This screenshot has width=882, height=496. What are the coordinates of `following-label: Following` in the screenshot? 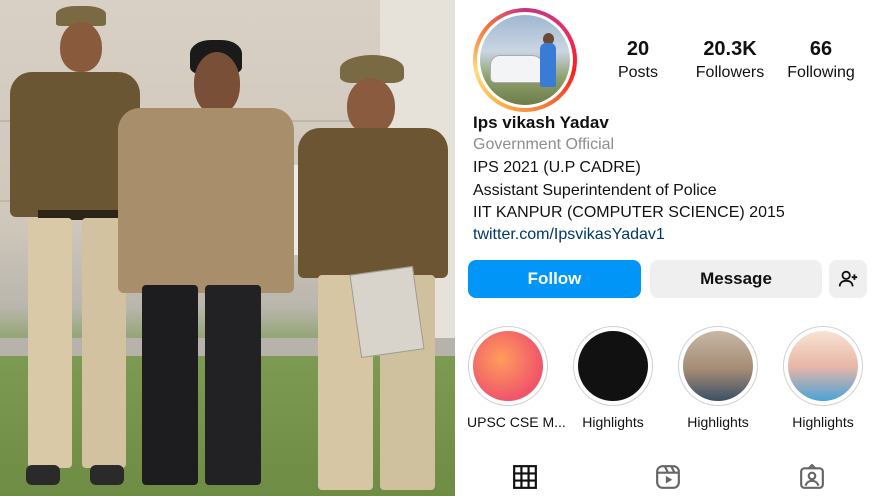 It's located at (821, 72).